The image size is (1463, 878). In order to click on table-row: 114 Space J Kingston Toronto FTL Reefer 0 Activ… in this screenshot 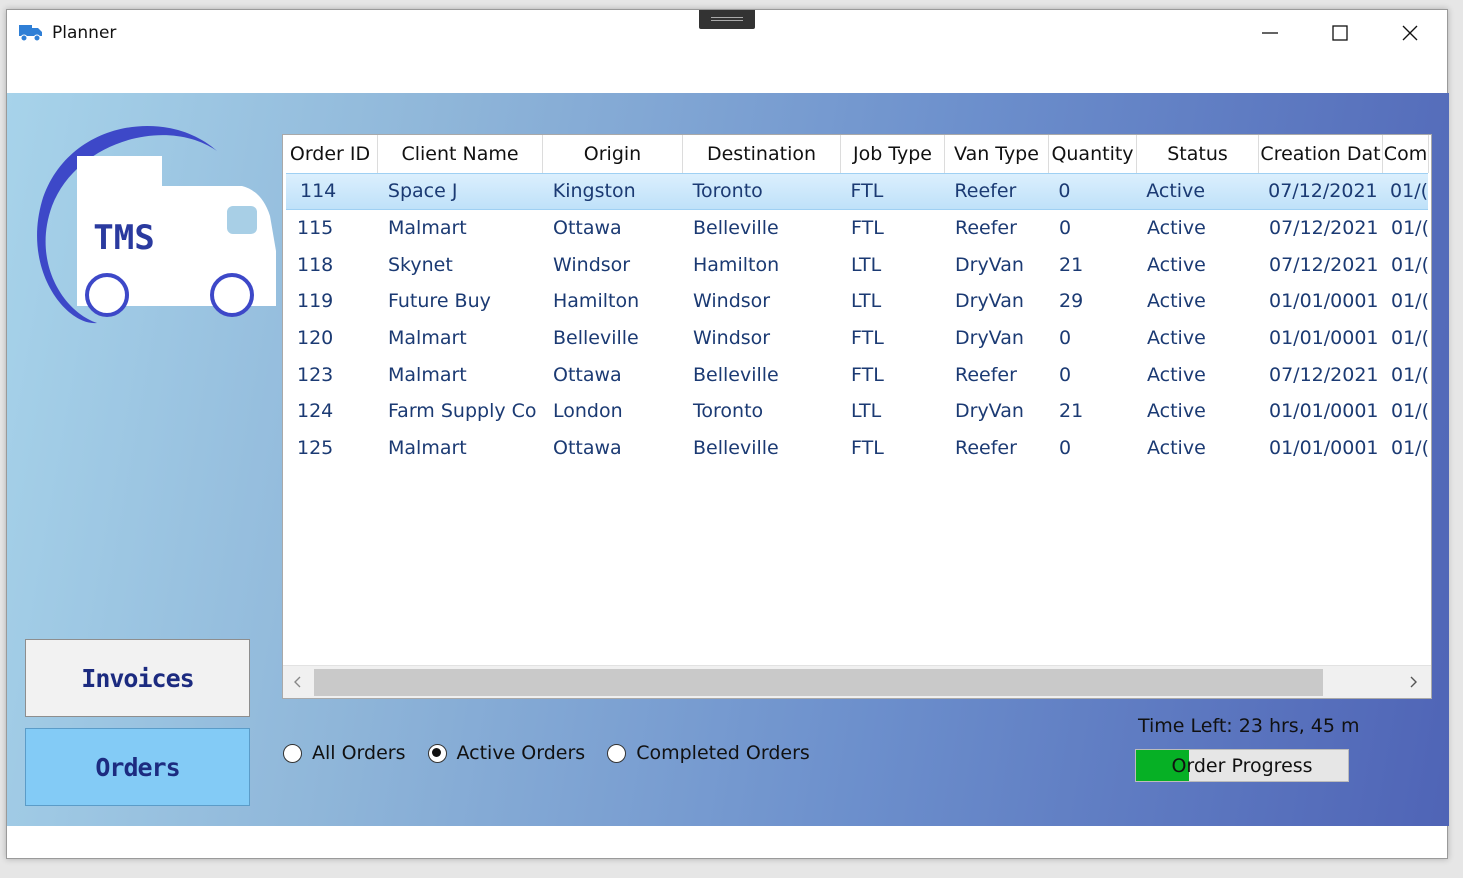, I will do `click(857, 191)`.